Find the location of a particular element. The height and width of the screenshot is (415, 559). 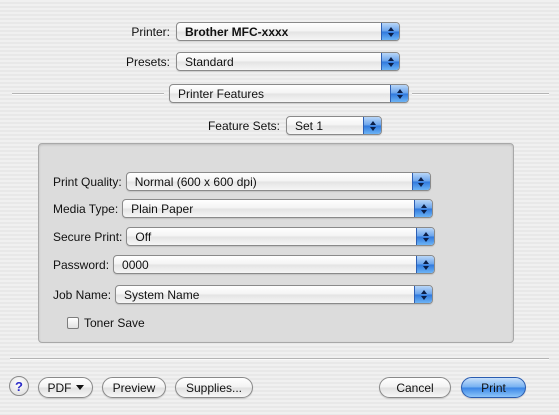

secure-print-row: Secure Print: Off is located at coordinates (244, 236).